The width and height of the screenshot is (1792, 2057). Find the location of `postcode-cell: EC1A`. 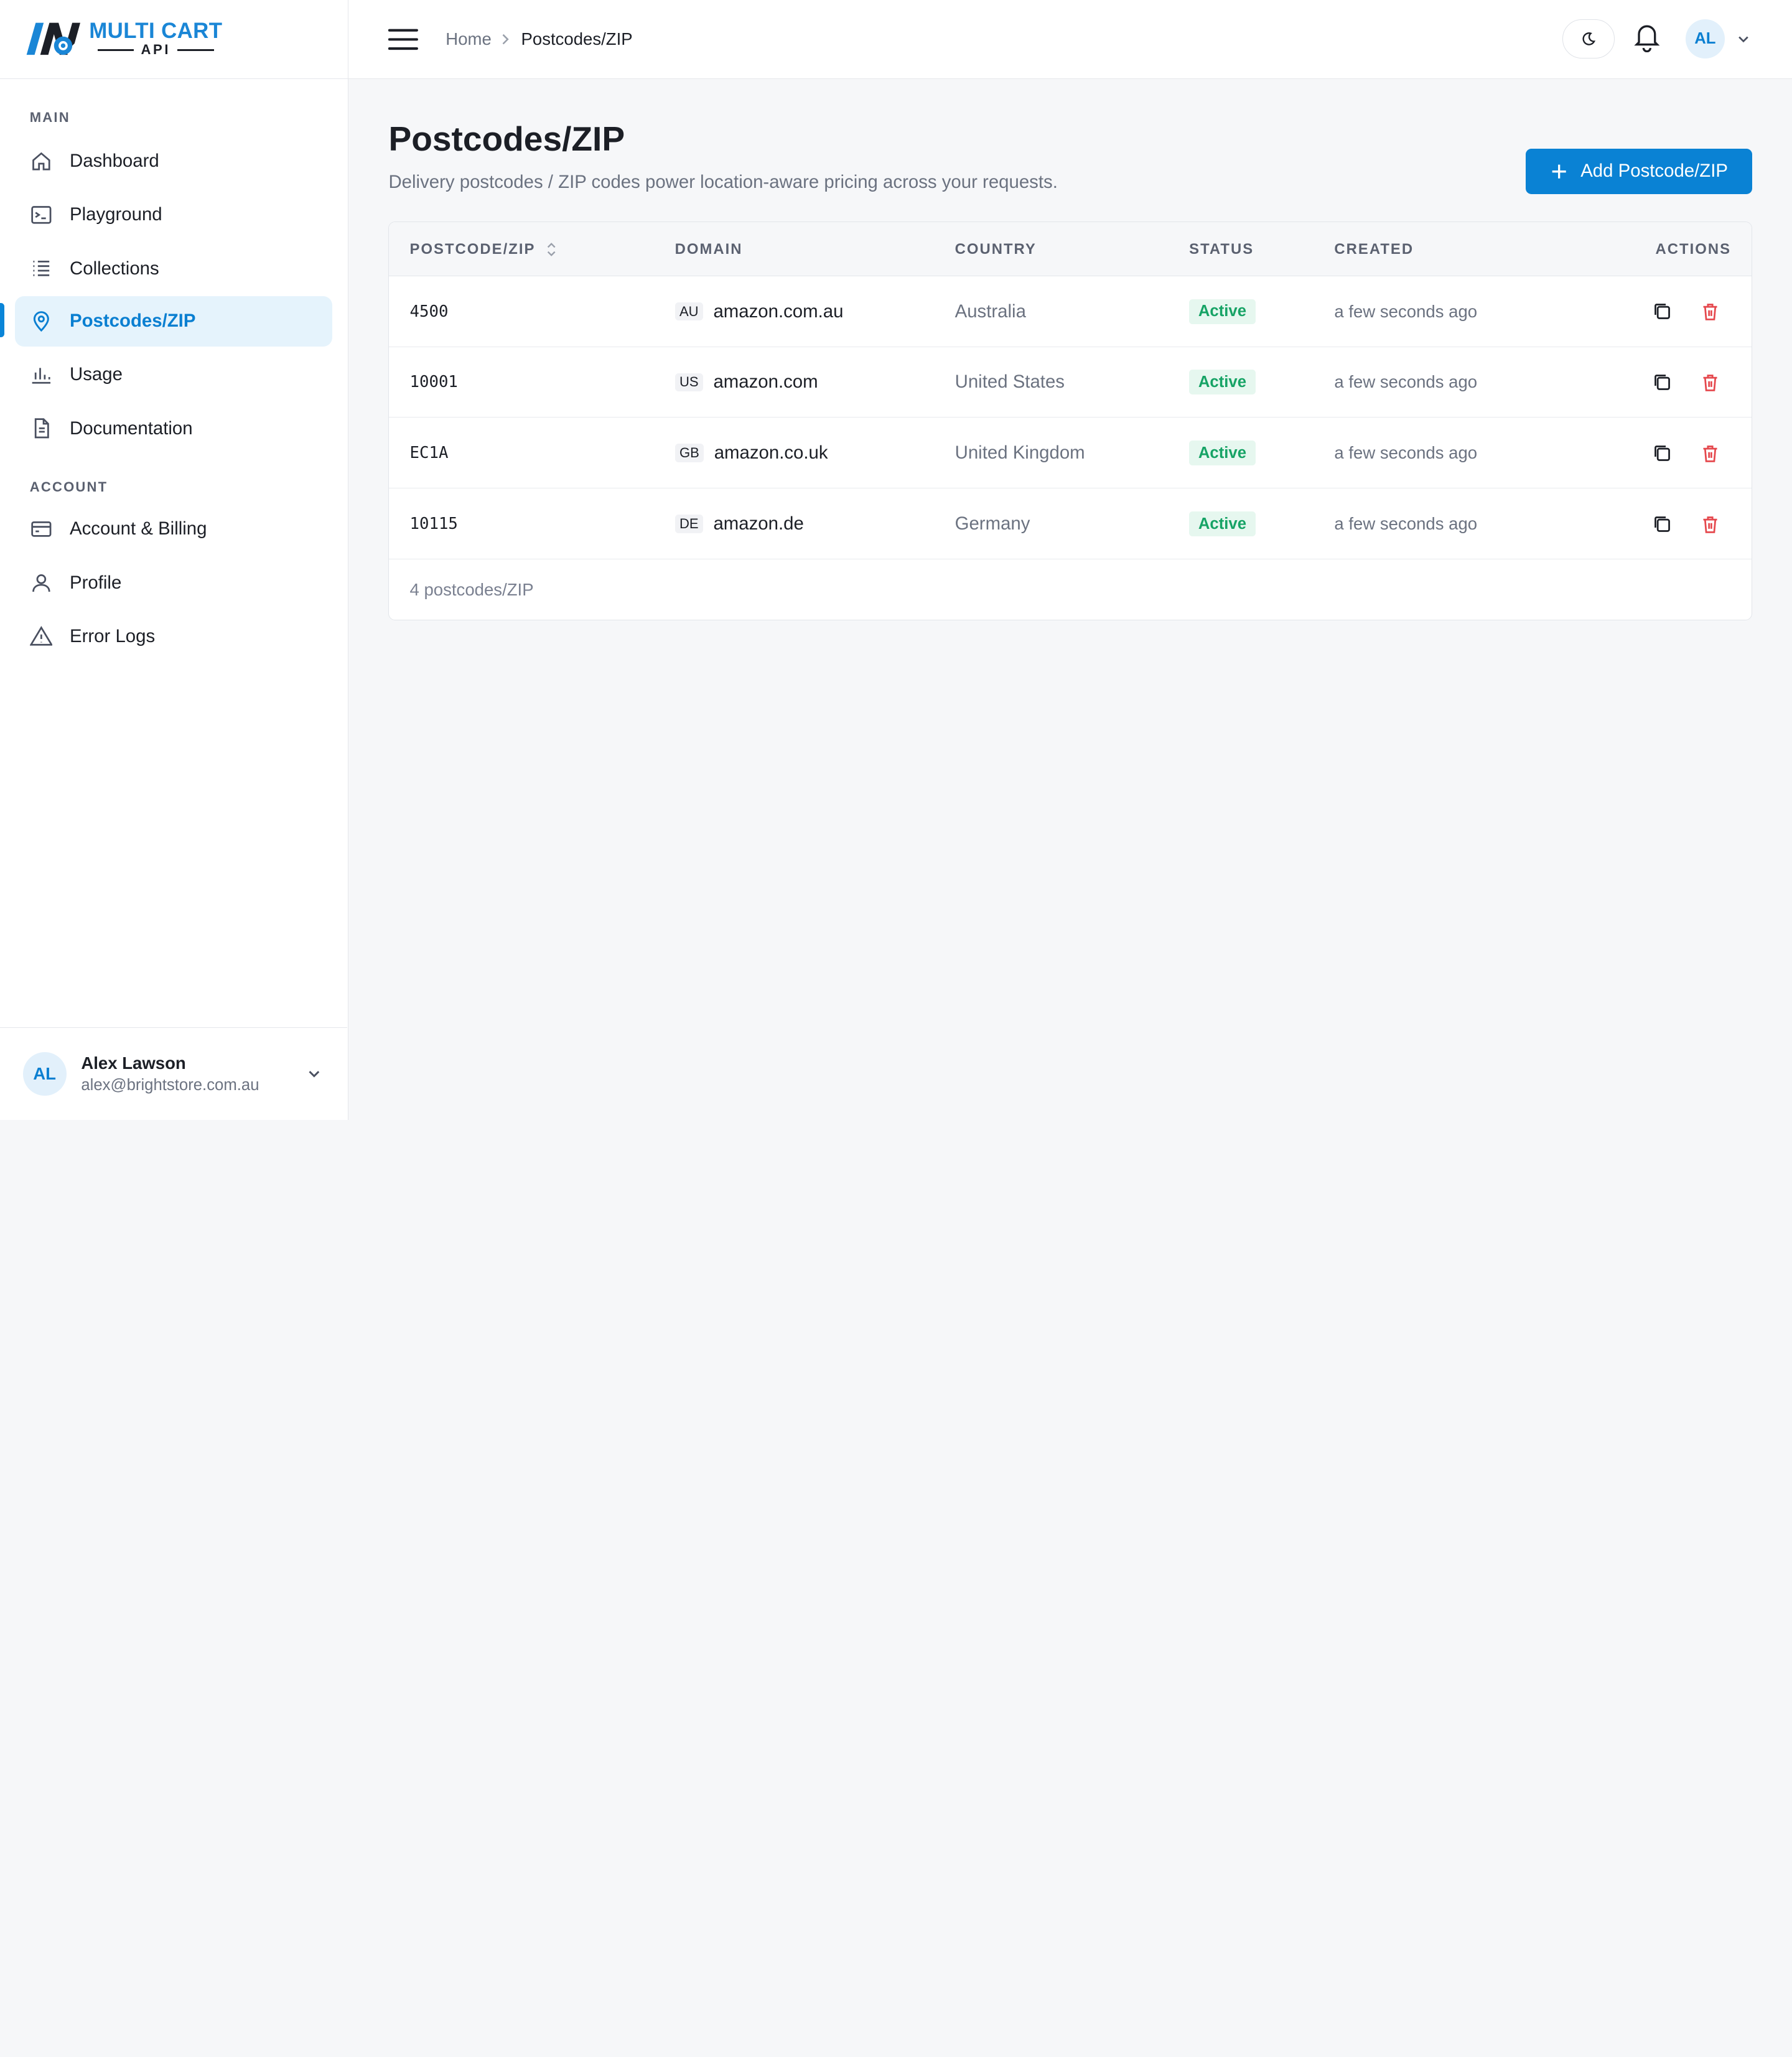

postcode-cell: EC1A is located at coordinates (429, 453).